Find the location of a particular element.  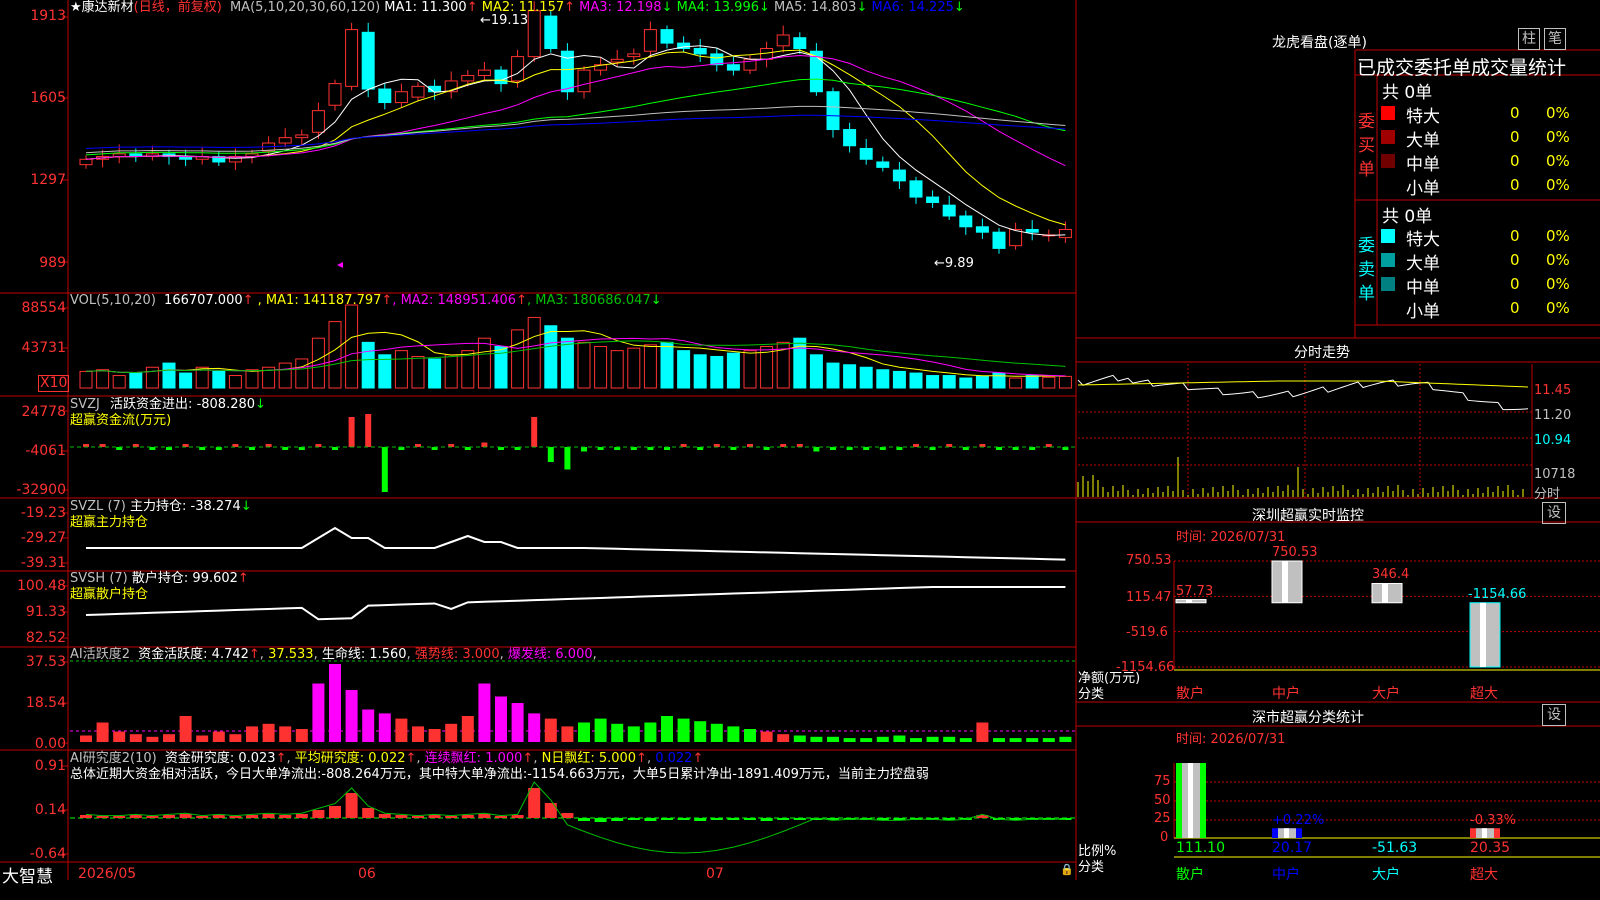

ma5-label: MA5: is located at coordinates (790, 7).